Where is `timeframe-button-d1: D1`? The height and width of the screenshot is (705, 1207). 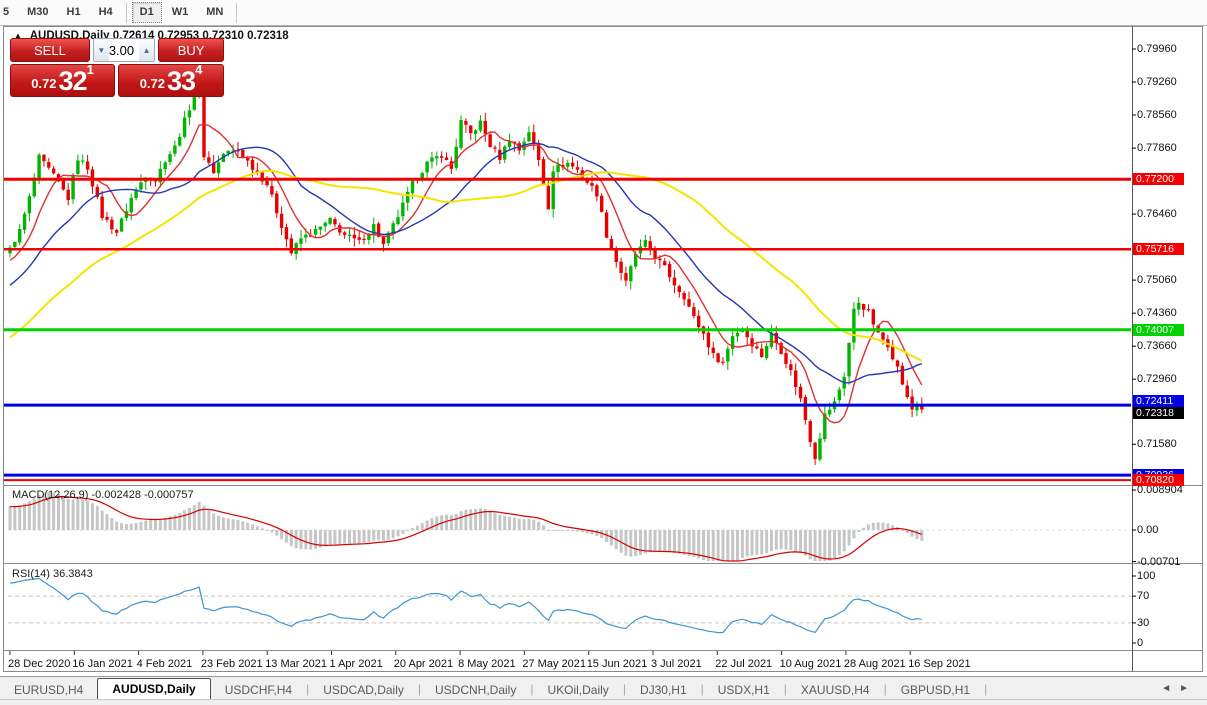
timeframe-button-d1: D1 is located at coordinates (146, 12).